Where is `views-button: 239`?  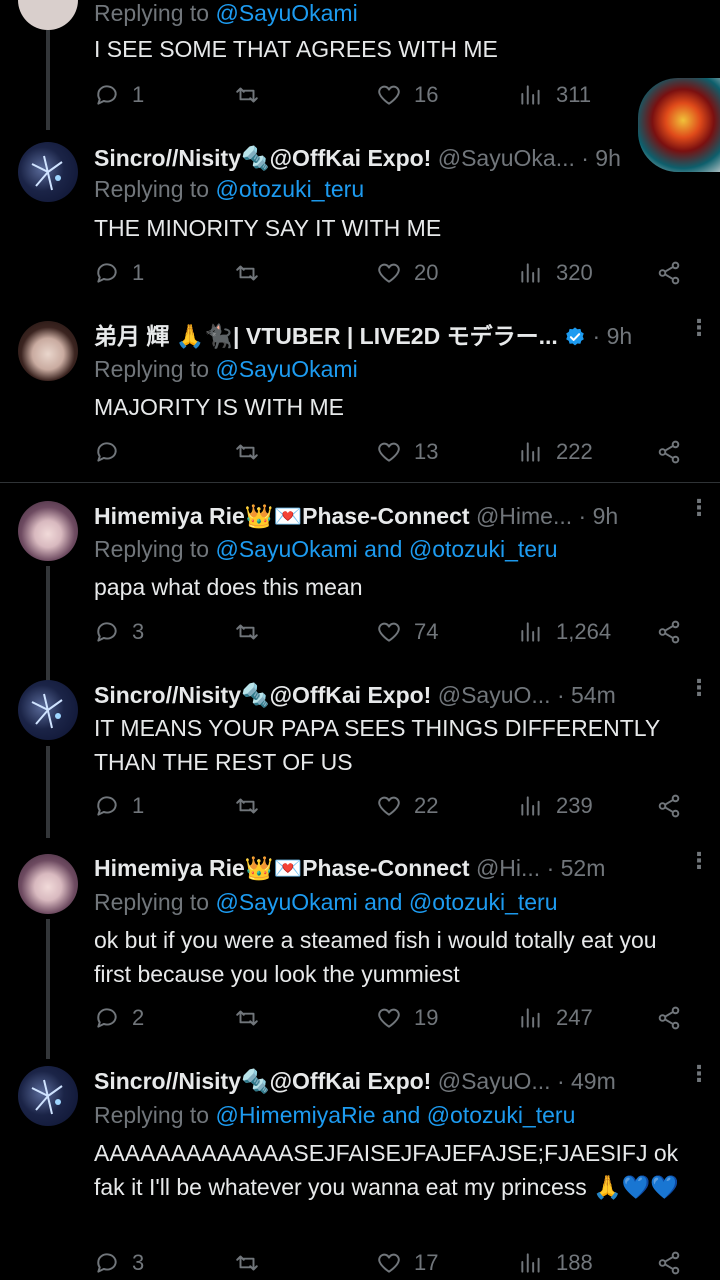 views-button: 239 is located at coordinates (555, 806).